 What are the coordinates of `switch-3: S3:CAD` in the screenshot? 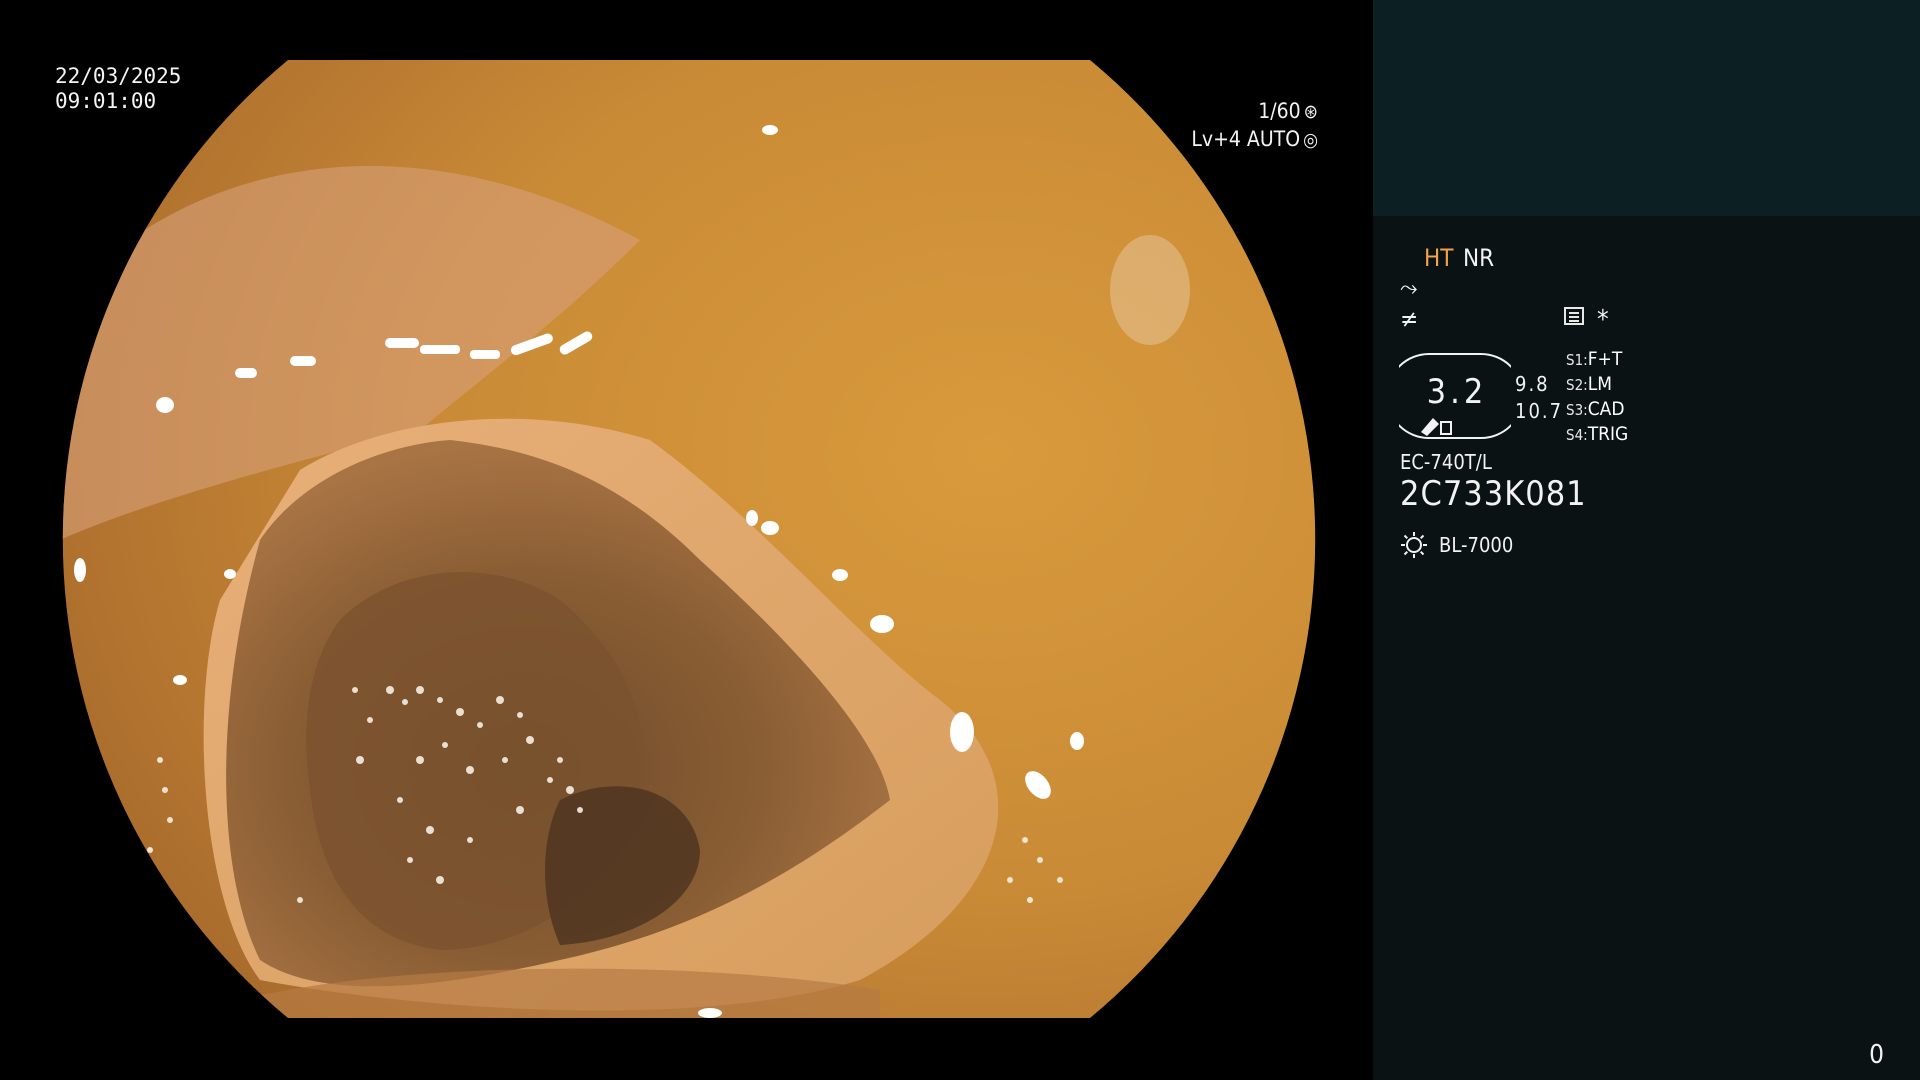 It's located at (1595, 409).